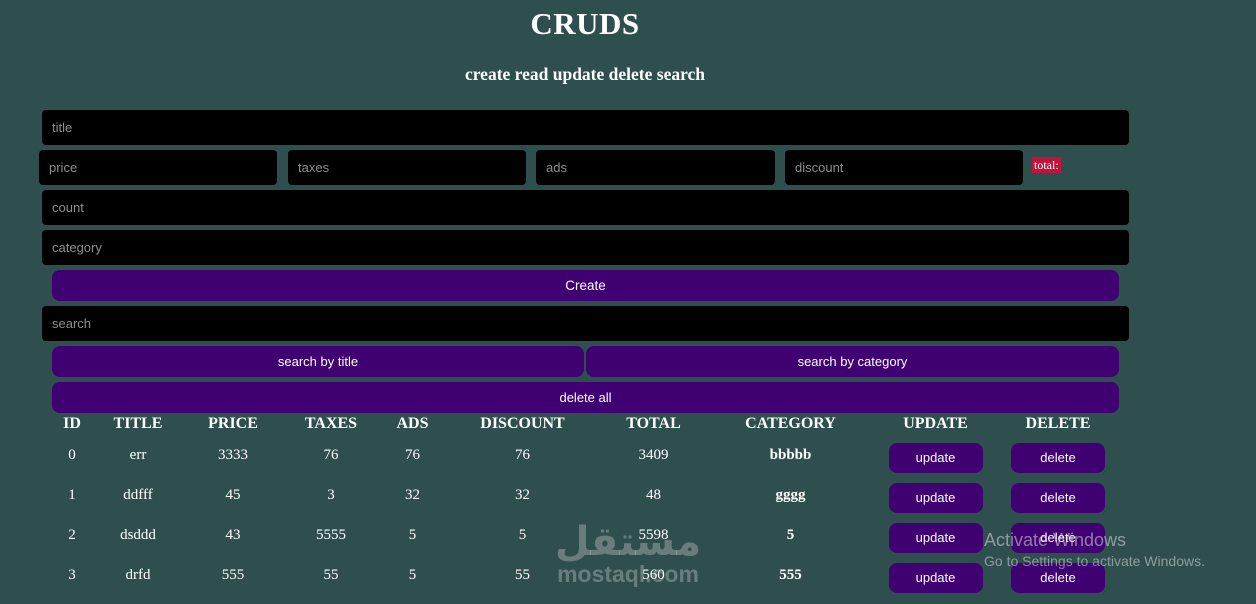  I want to click on header-ads: ADS, so click(412, 423).